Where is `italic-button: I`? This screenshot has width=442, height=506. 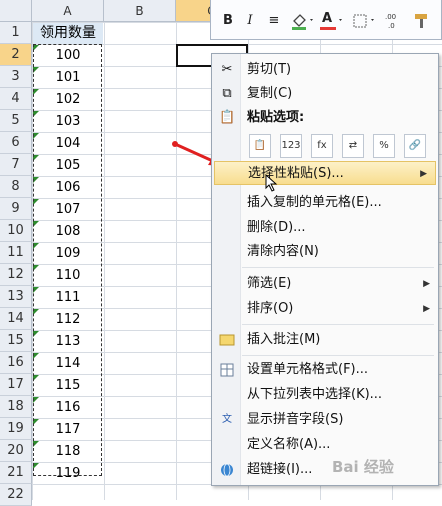
italic-button: I is located at coordinates (250, 21).